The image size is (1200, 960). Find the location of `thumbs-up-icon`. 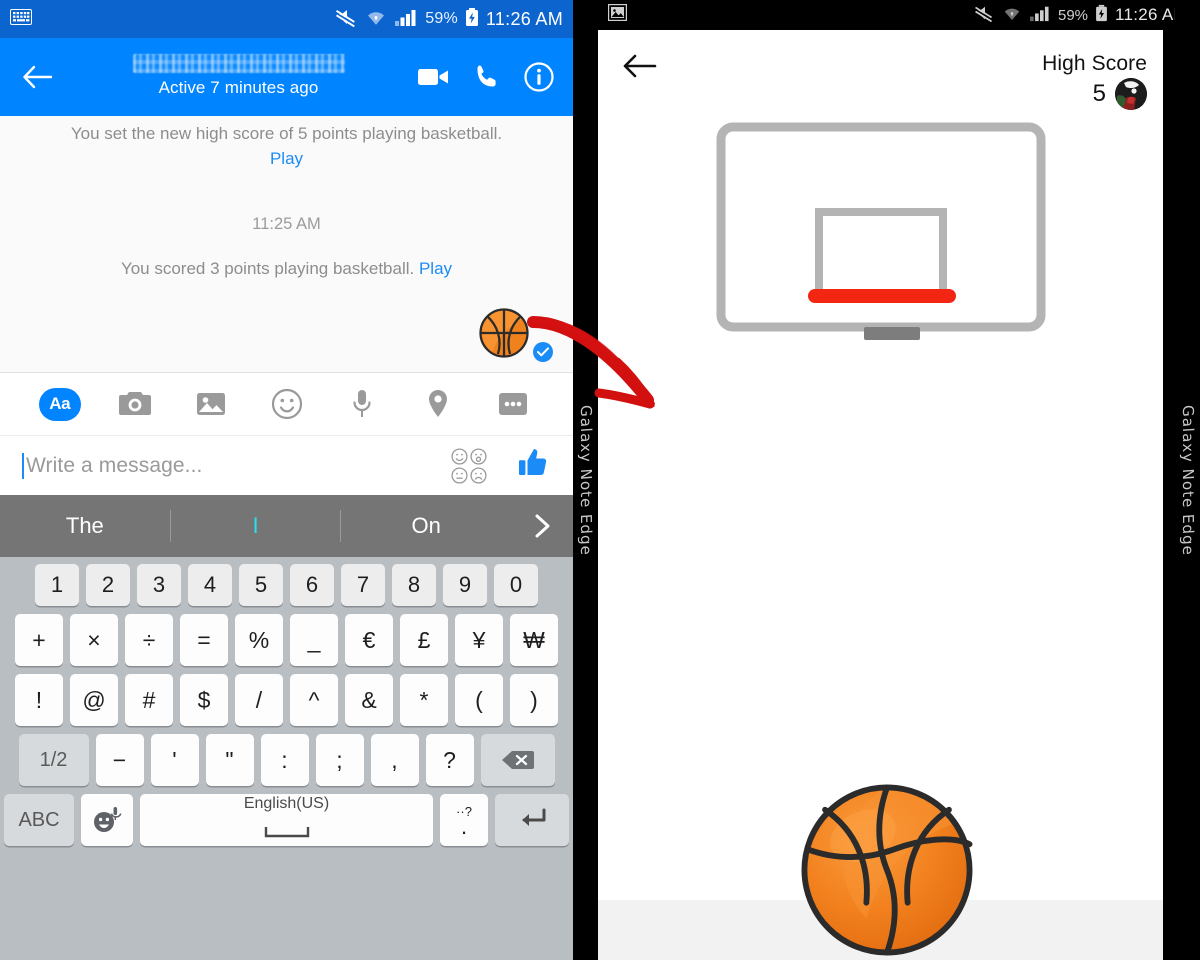

thumbs-up-icon is located at coordinates (532, 465).